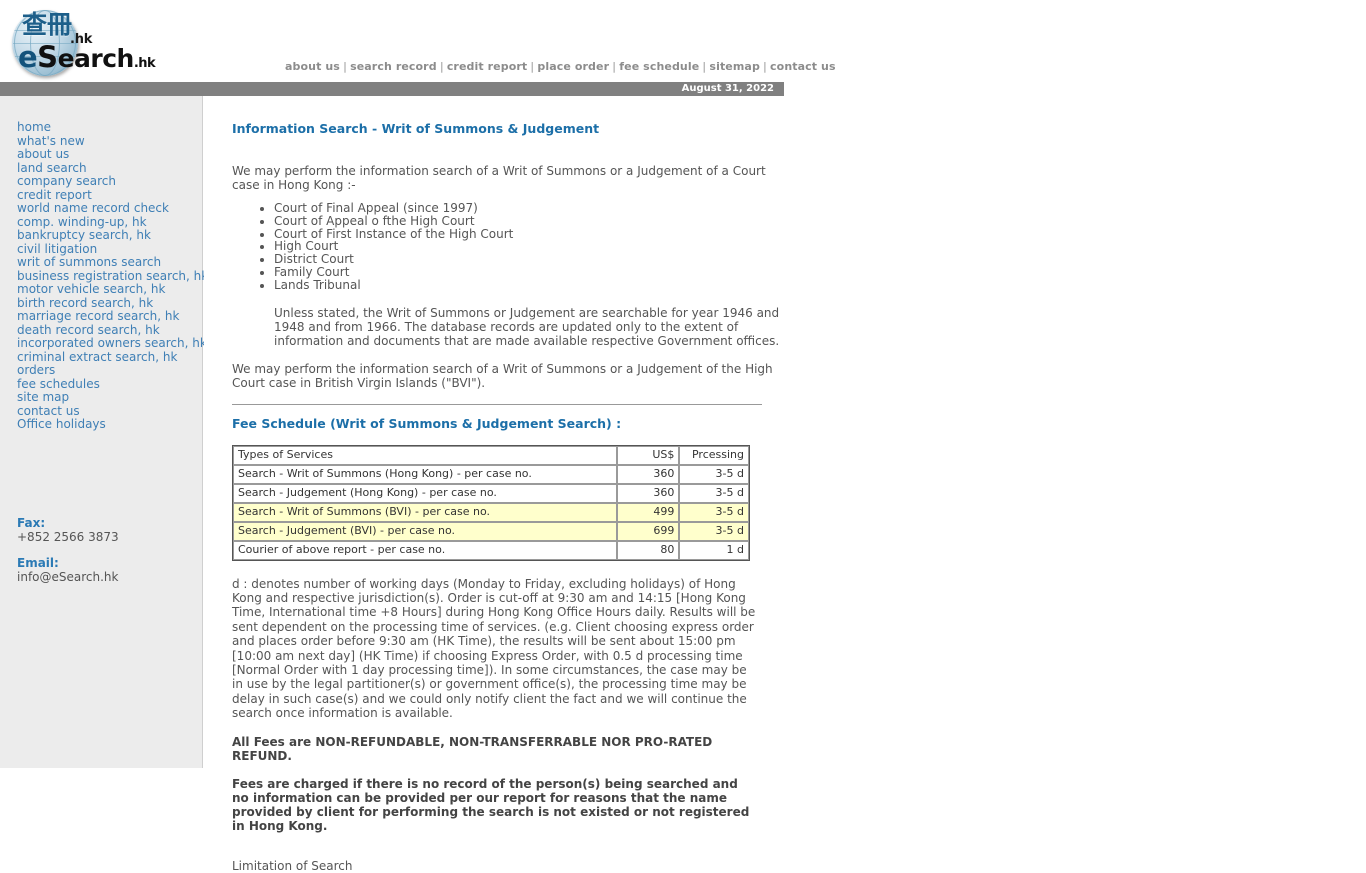  What do you see at coordinates (392, 89) in the screenshot?
I see `date-bar: August 31, 2022` at bounding box center [392, 89].